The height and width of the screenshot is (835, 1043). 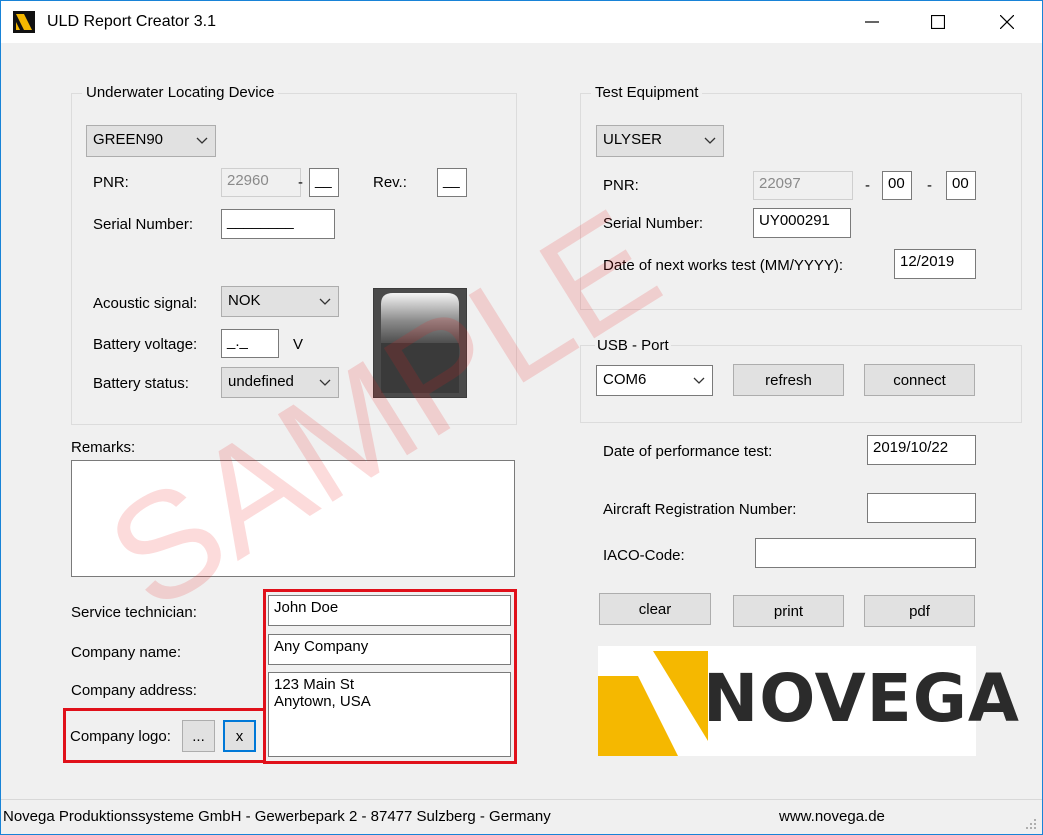 I want to click on remarks-textarea, so click(x=293, y=518).